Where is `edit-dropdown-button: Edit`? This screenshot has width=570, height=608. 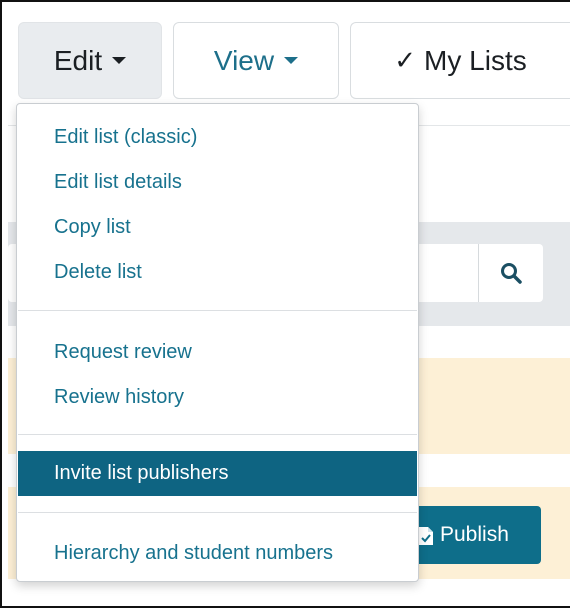
edit-dropdown-button: Edit is located at coordinates (90, 60).